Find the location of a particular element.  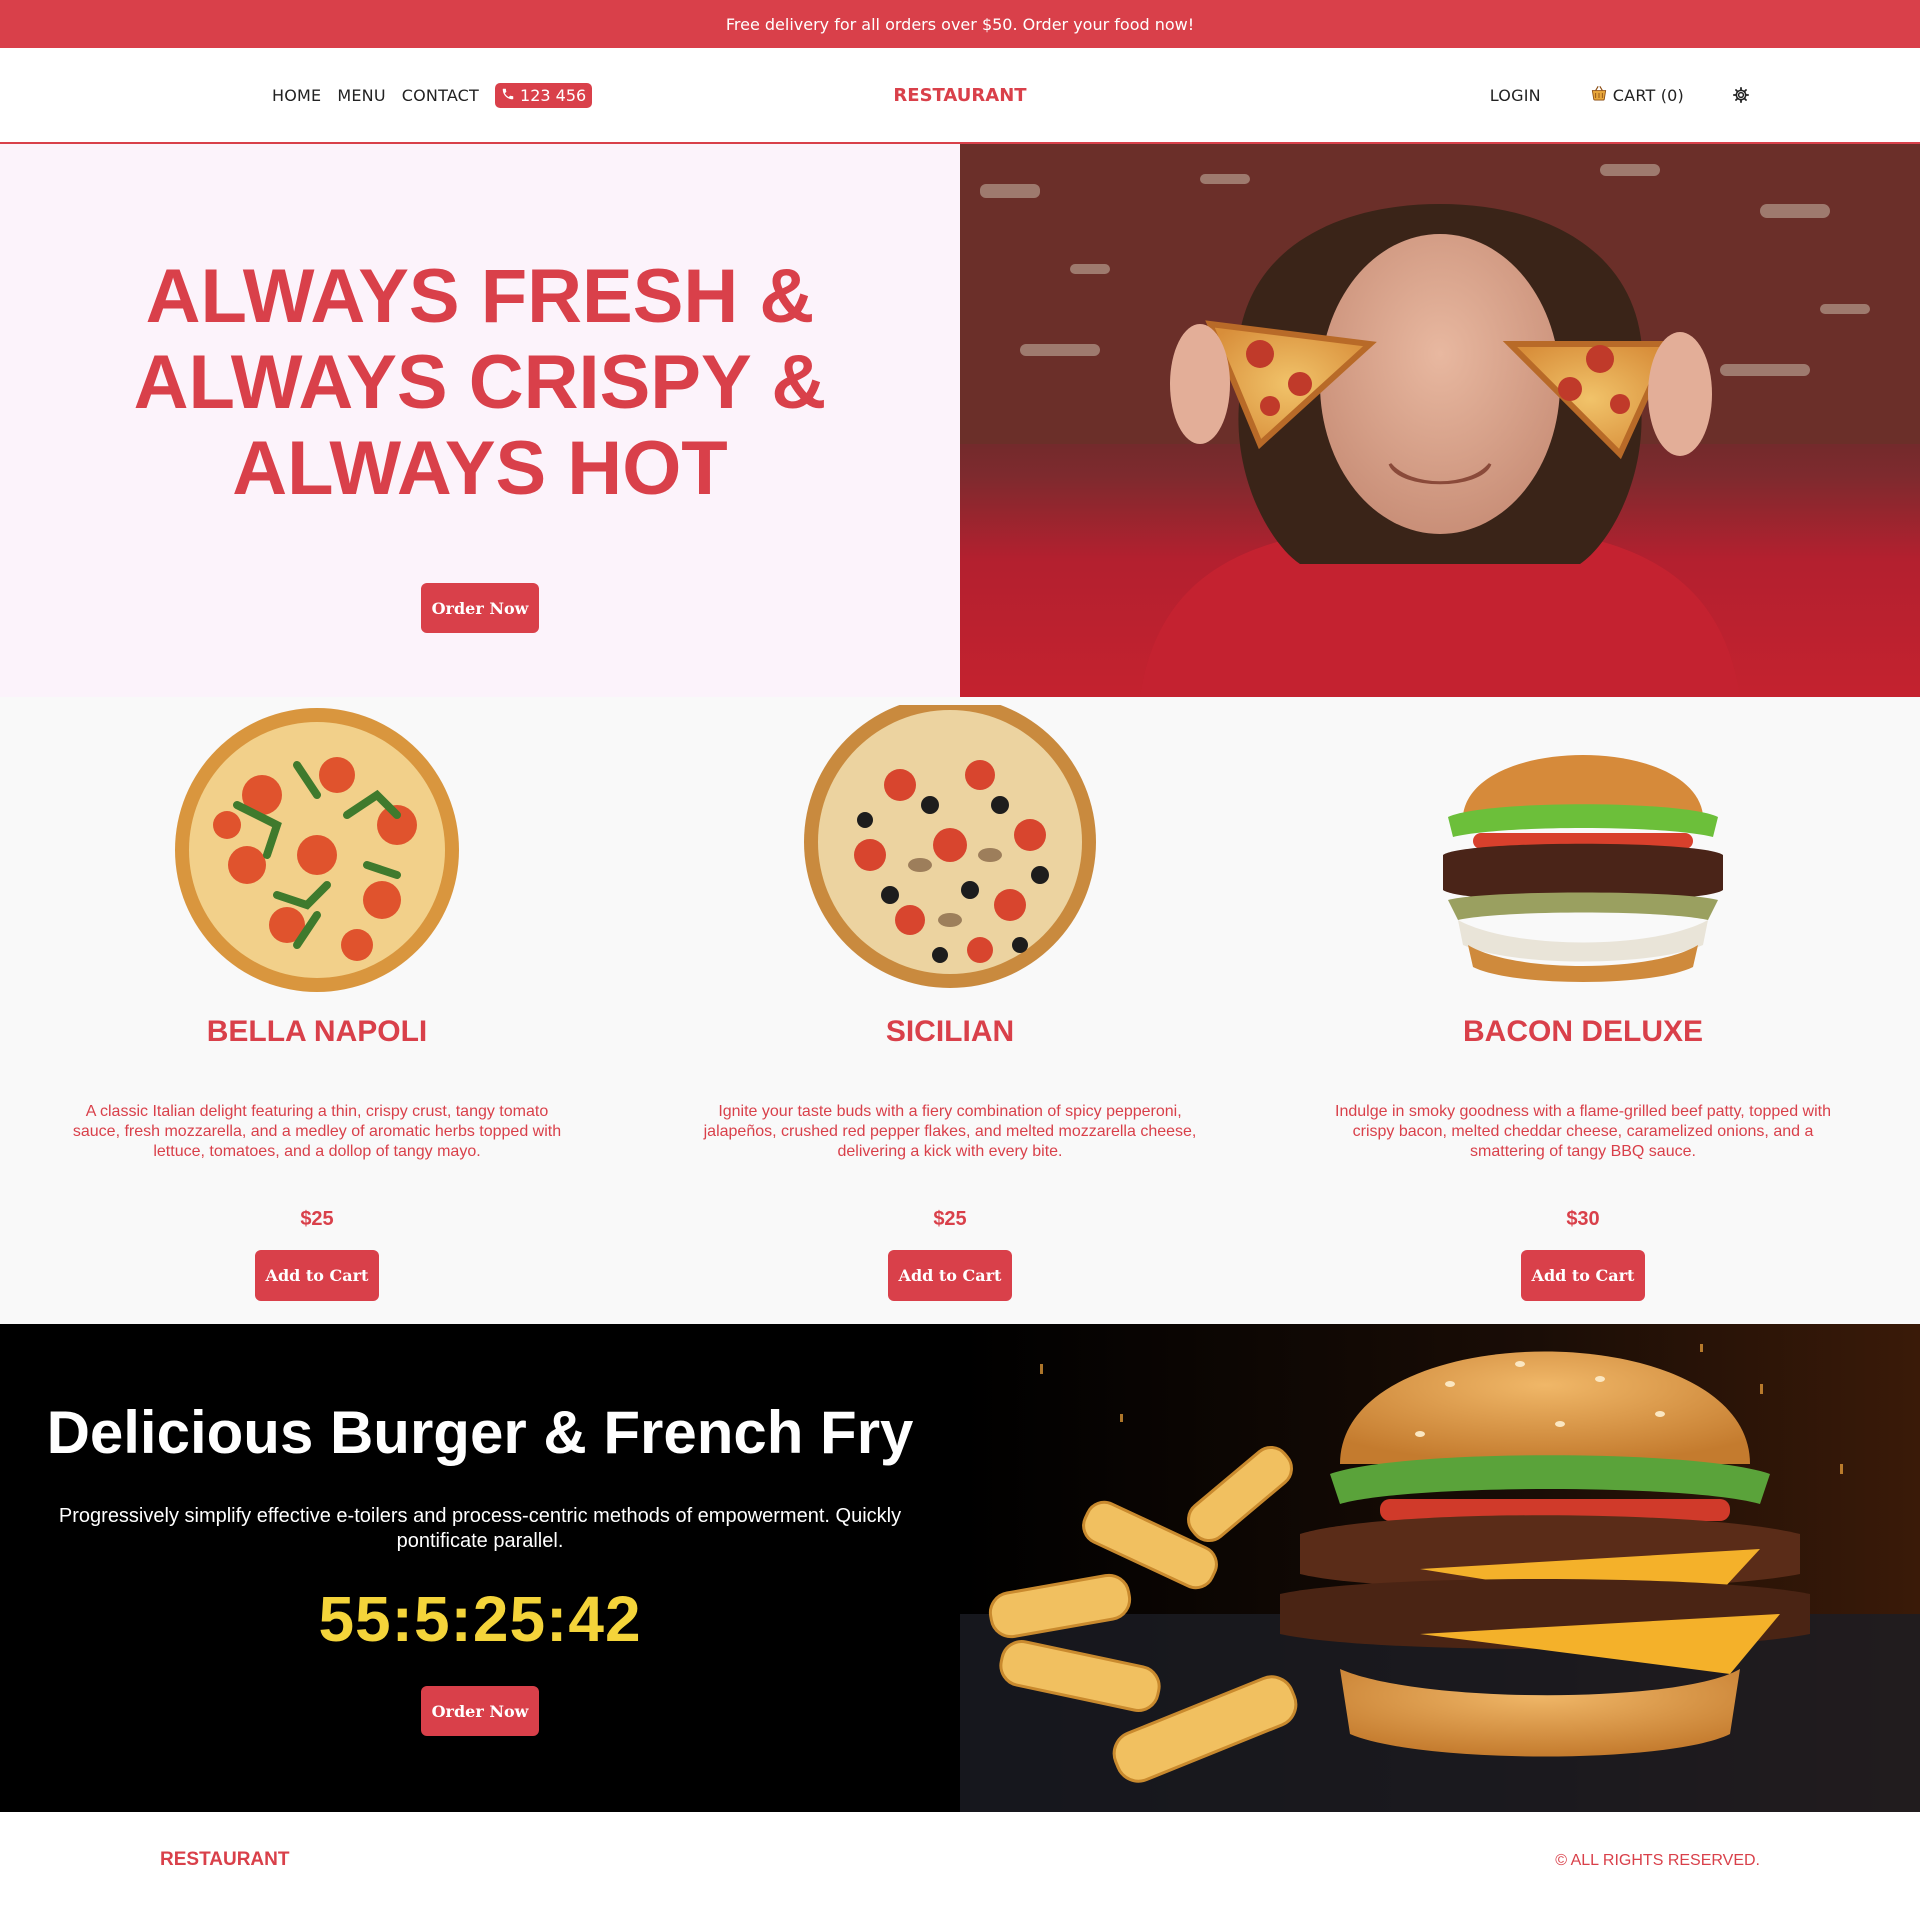

product-name: BELLA NAPOLI is located at coordinates (317, 1031).